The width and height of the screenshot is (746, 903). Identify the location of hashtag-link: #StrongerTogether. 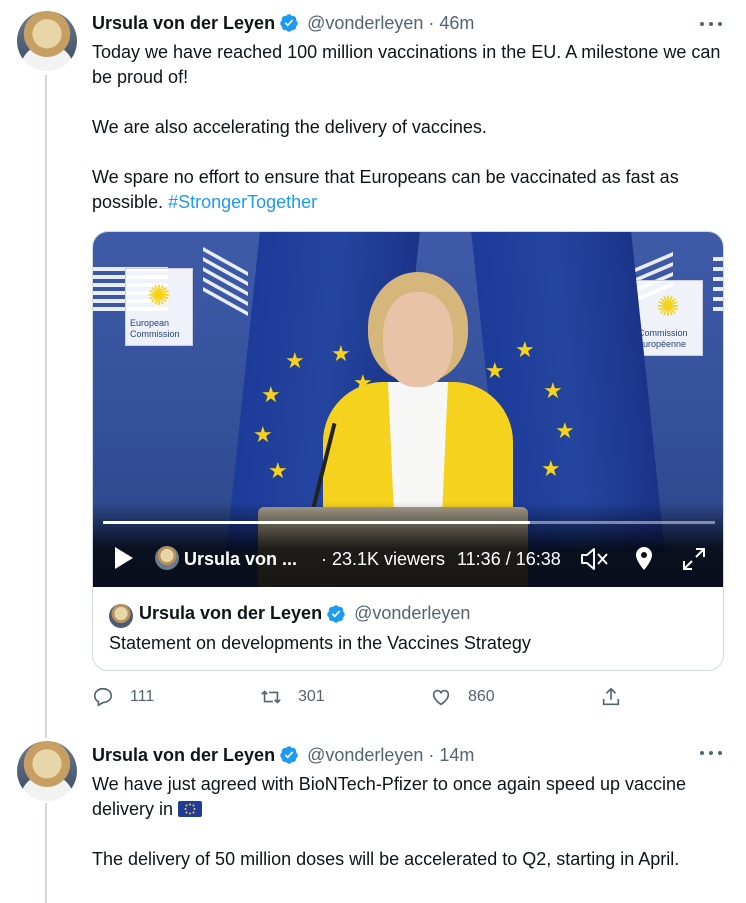
(242, 202).